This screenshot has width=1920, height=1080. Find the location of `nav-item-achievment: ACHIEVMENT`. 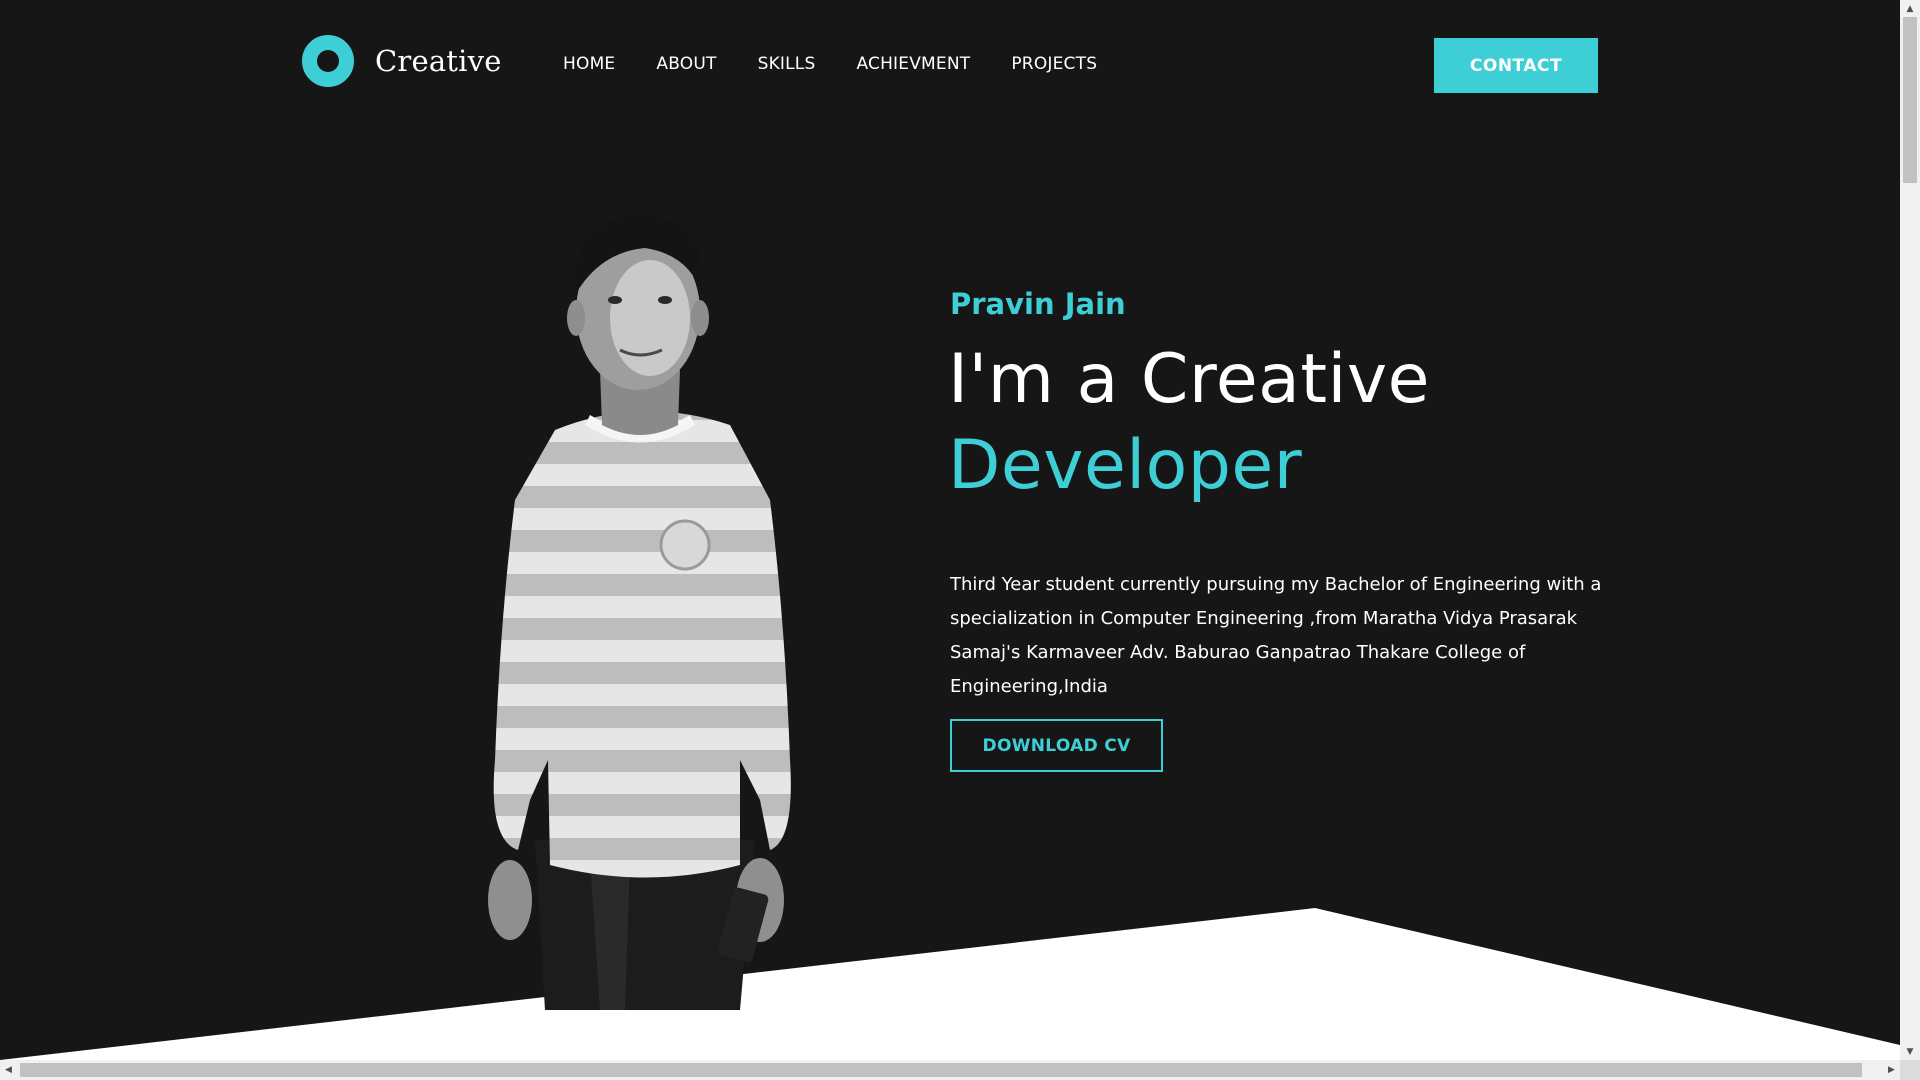

nav-item-achievment: ACHIEVMENT is located at coordinates (913, 64).